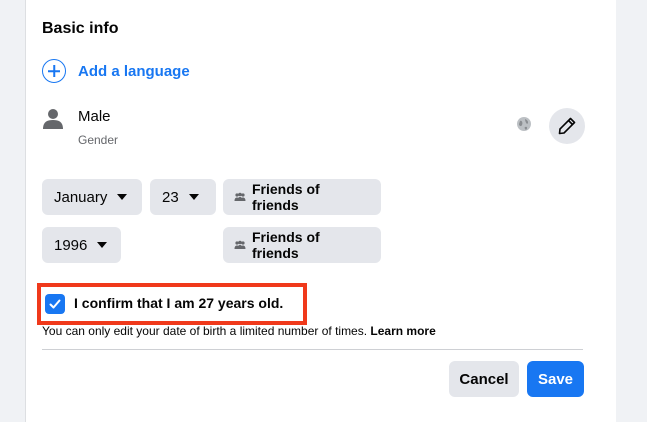 This screenshot has height=422, width=647. I want to click on month-value: January, so click(81, 197).